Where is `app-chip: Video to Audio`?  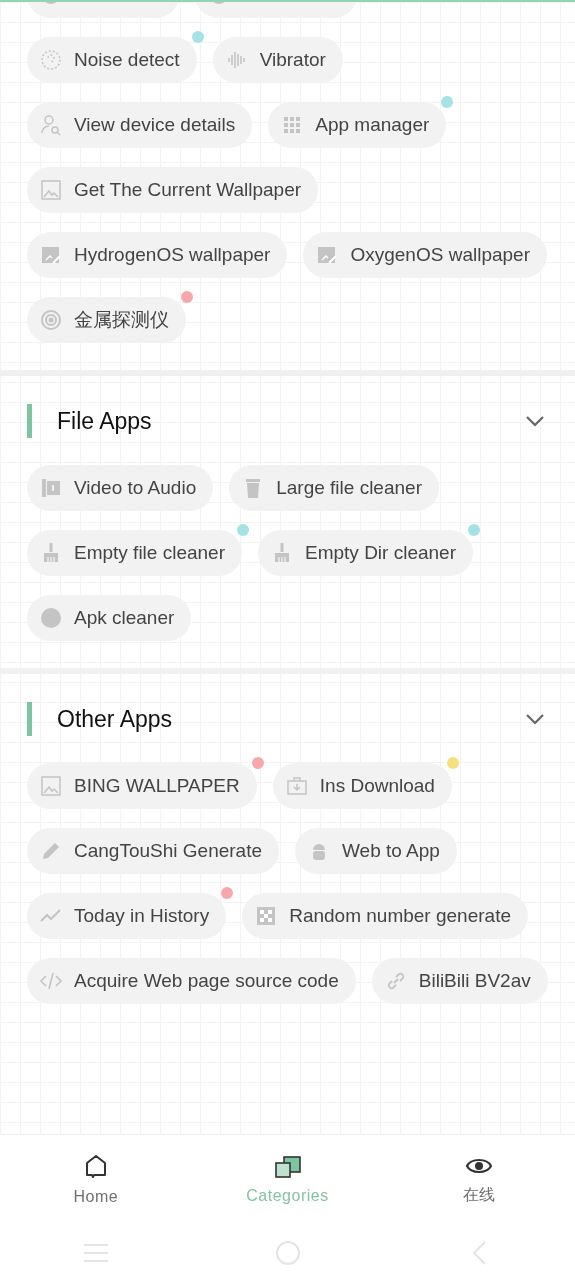
app-chip: Video to Audio is located at coordinates (120, 488).